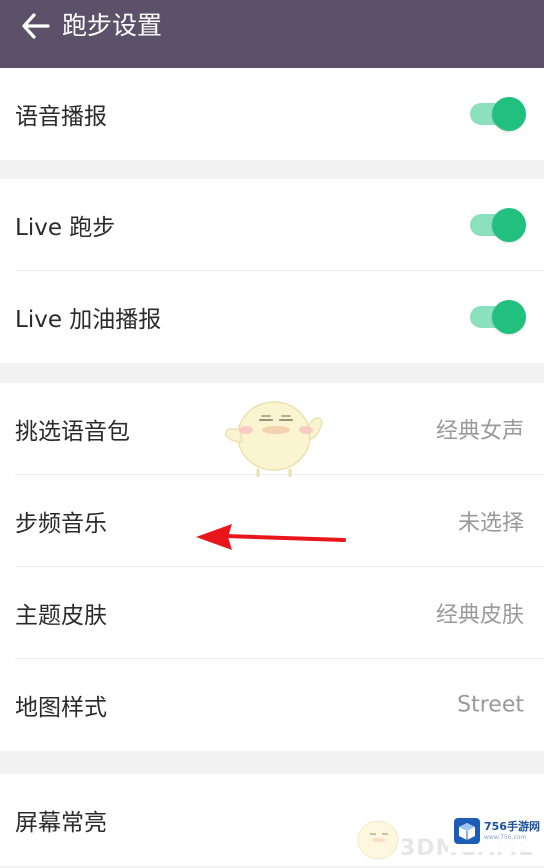 The width and height of the screenshot is (544, 868). I want to click on setting-value: Street, so click(490, 705).